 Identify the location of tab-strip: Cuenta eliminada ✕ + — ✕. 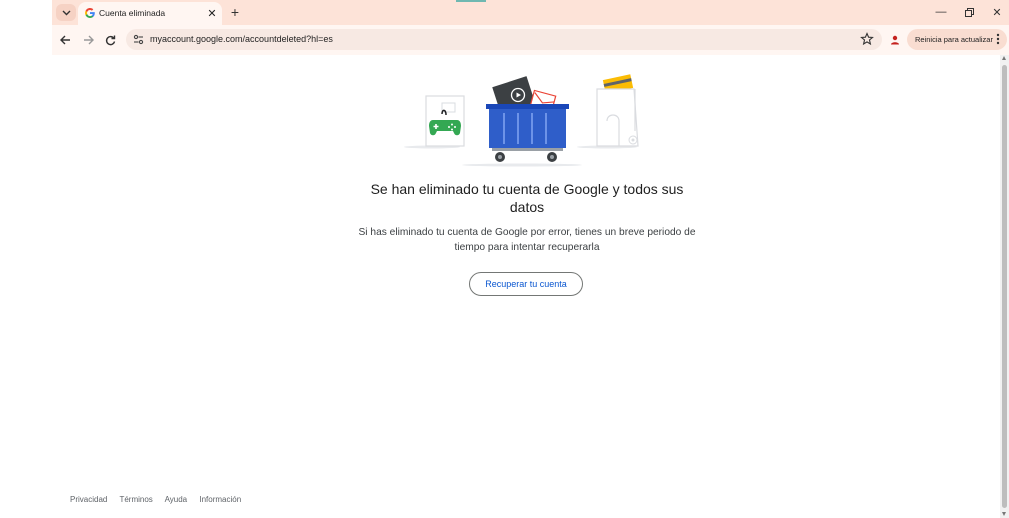
(530, 12).